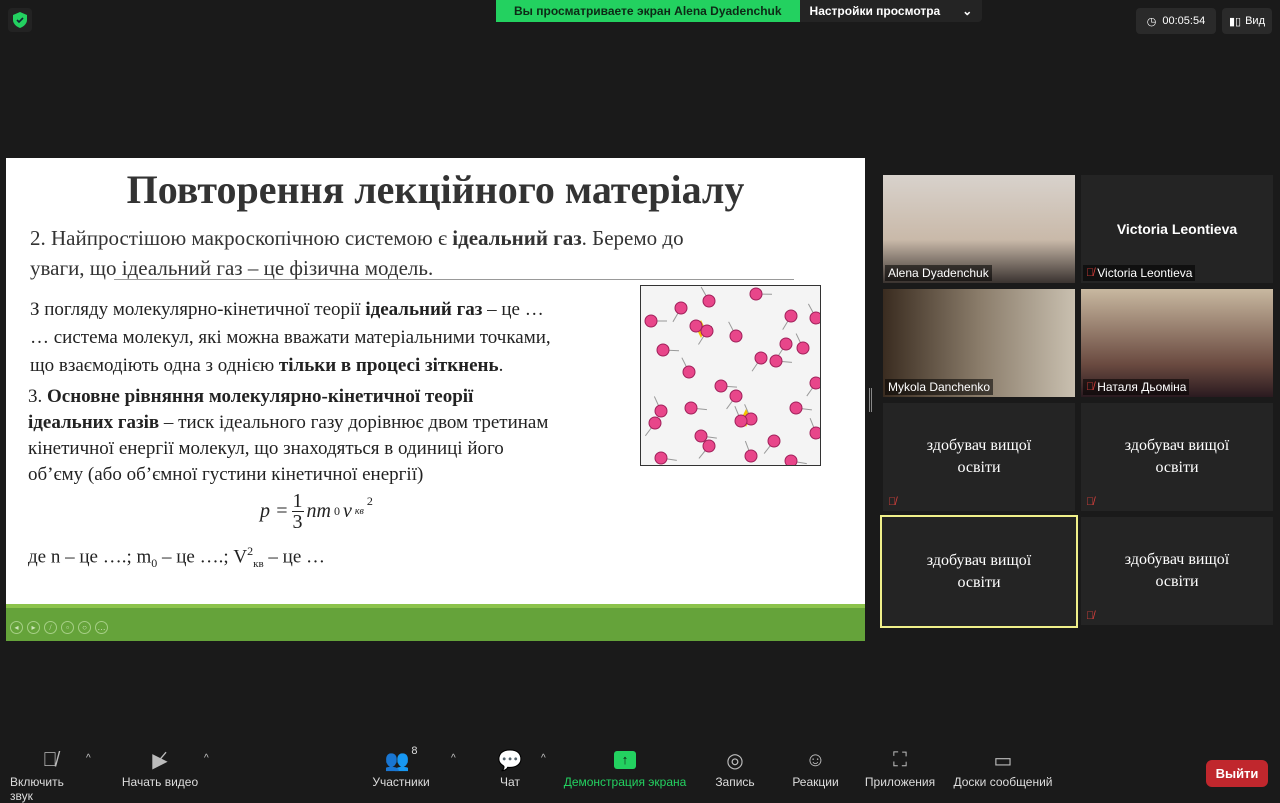  What do you see at coordinates (979, 343) in the screenshot?
I see `participant-tile: Mykola Danchenko` at bounding box center [979, 343].